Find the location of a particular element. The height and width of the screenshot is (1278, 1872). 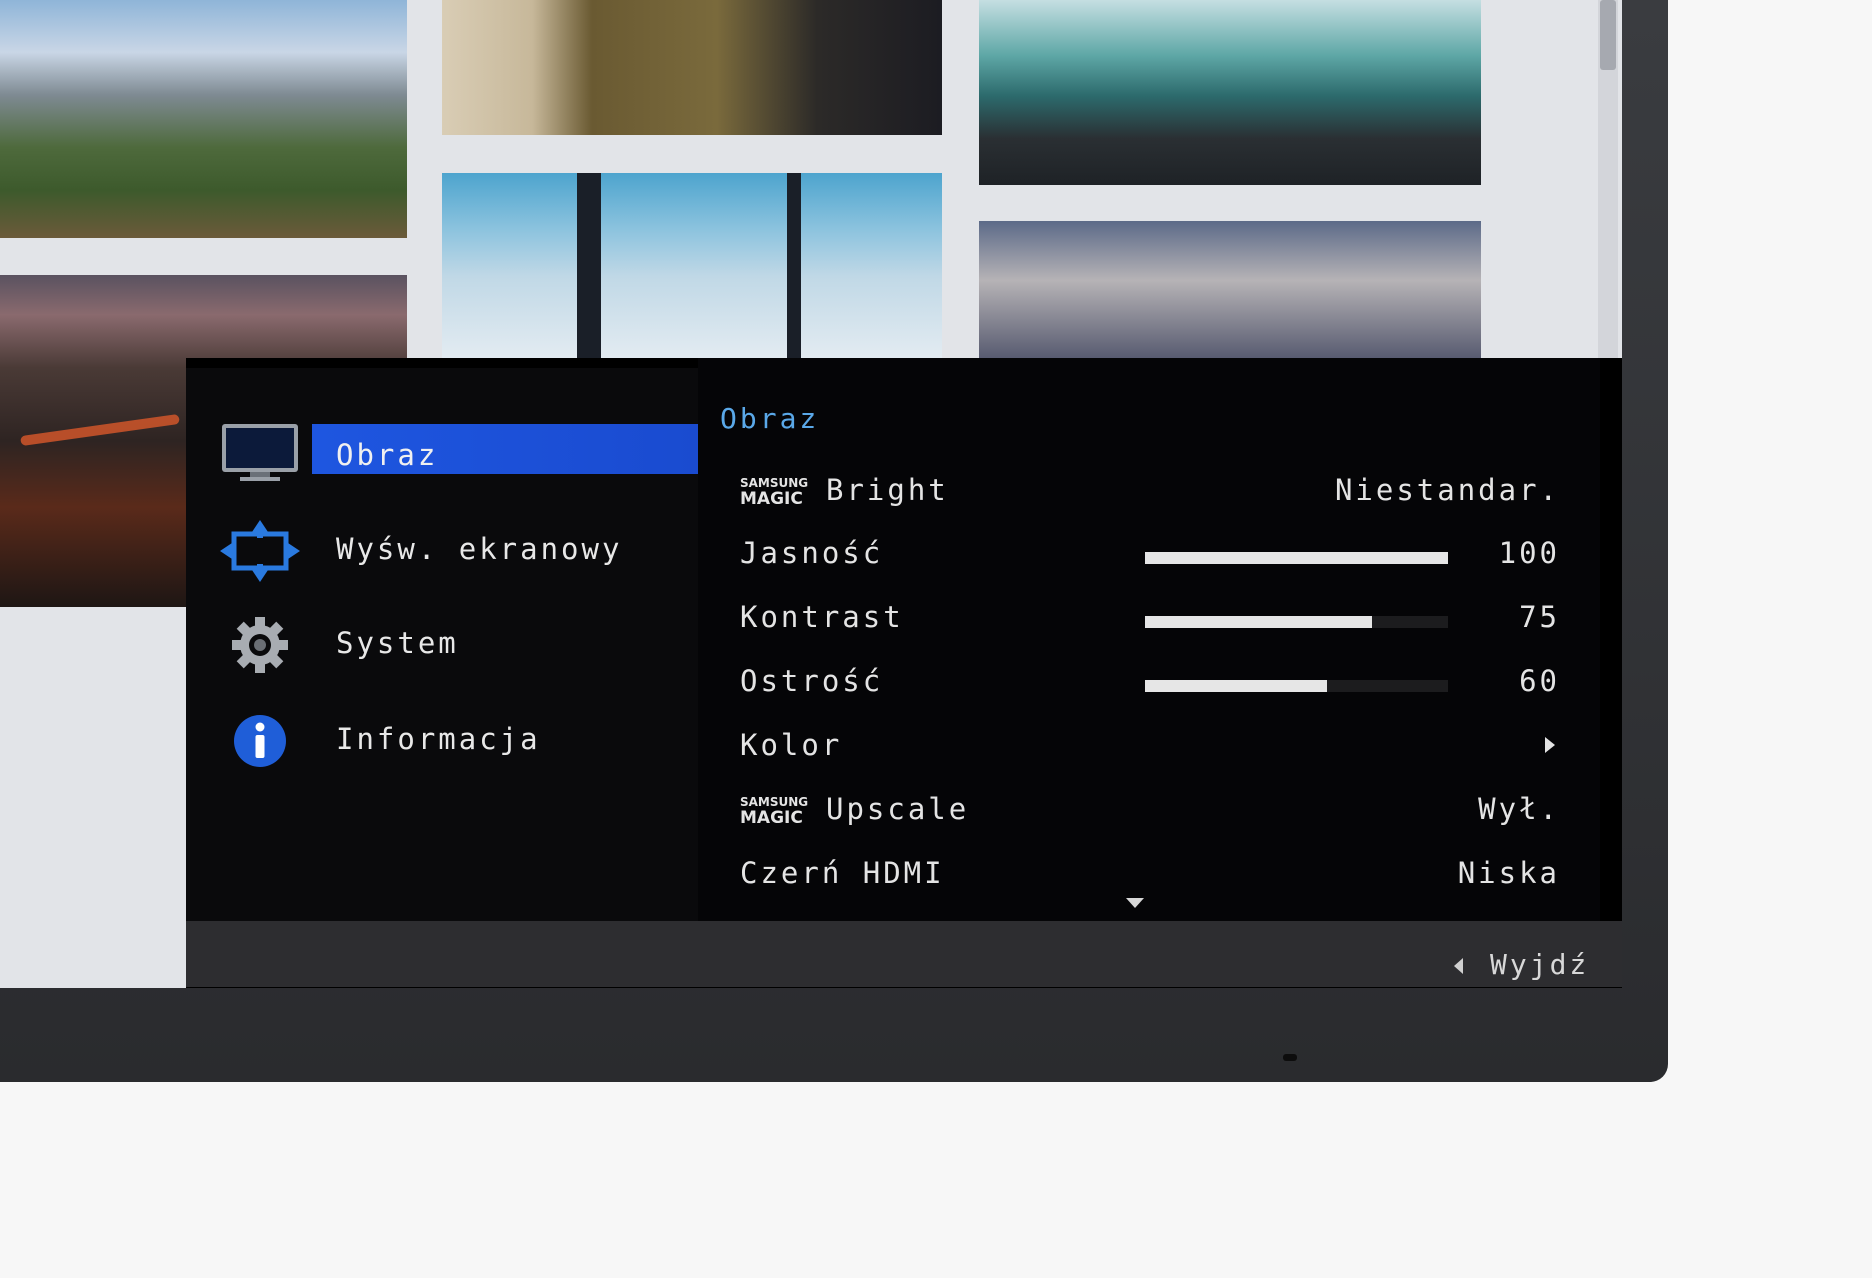

osd-bottom-bar is located at coordinates (904, 954).